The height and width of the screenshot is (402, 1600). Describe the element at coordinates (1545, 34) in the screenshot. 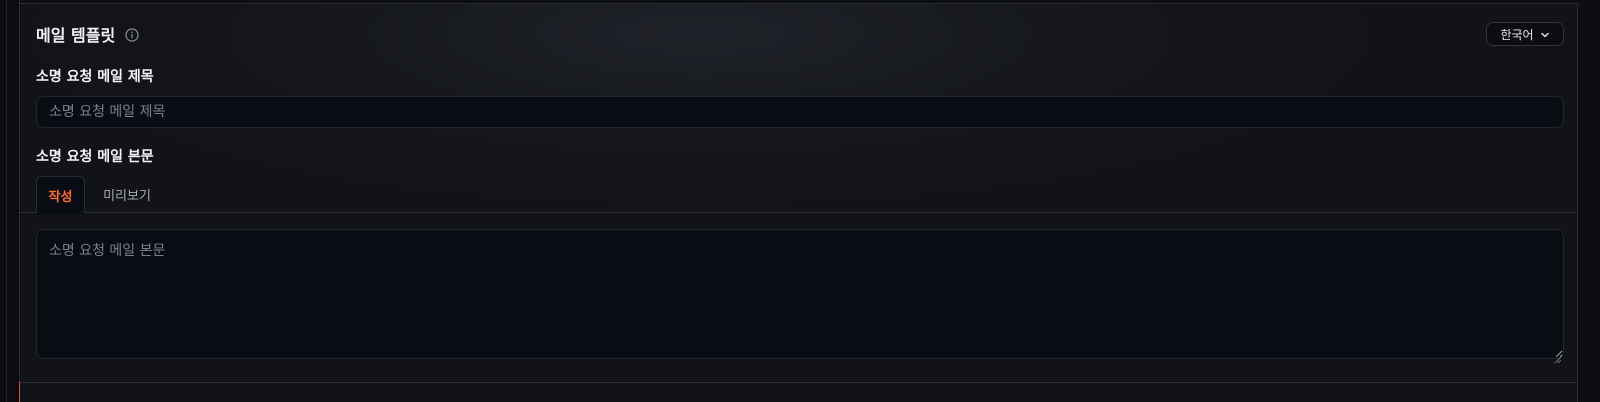

I see `chevron-down-icon` at that location.